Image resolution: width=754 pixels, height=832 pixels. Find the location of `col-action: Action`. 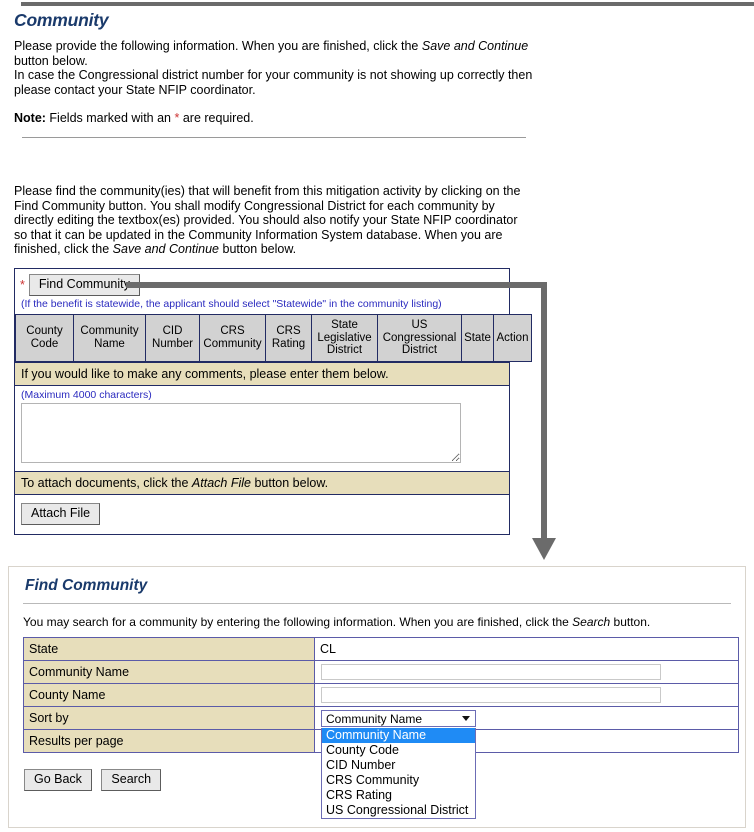

col-action: Action is located at coordinates (512, 338).